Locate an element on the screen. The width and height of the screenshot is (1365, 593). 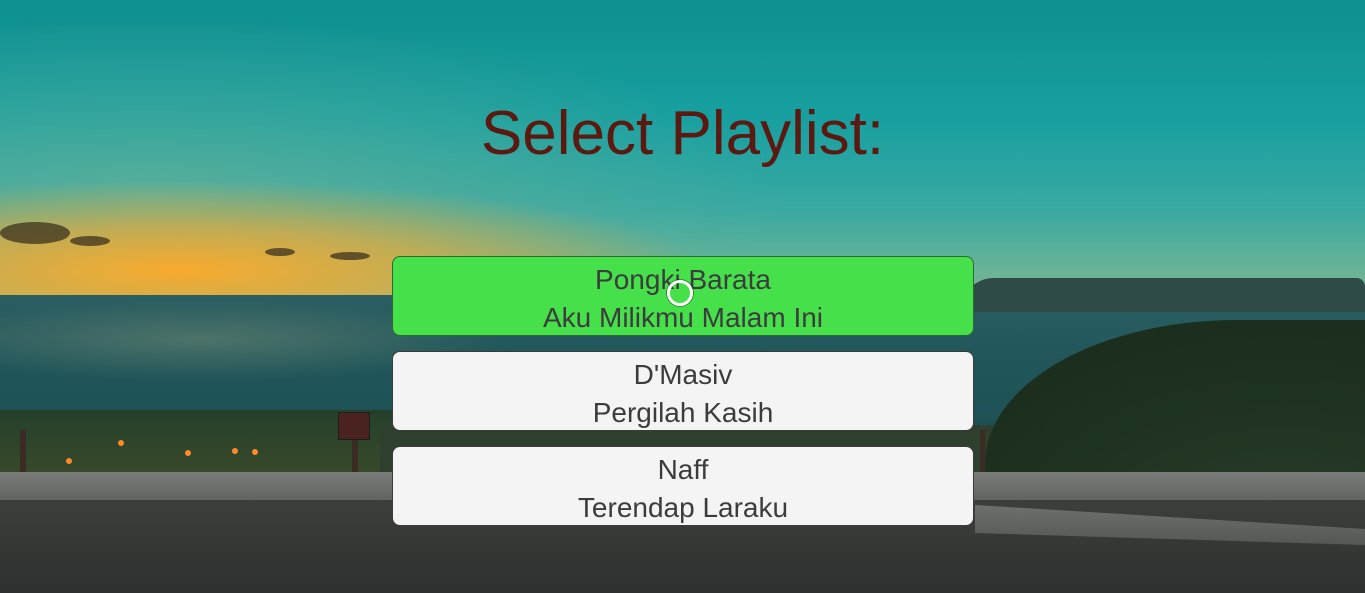
ring-cursor-icon is located at coordinates (680, 293).